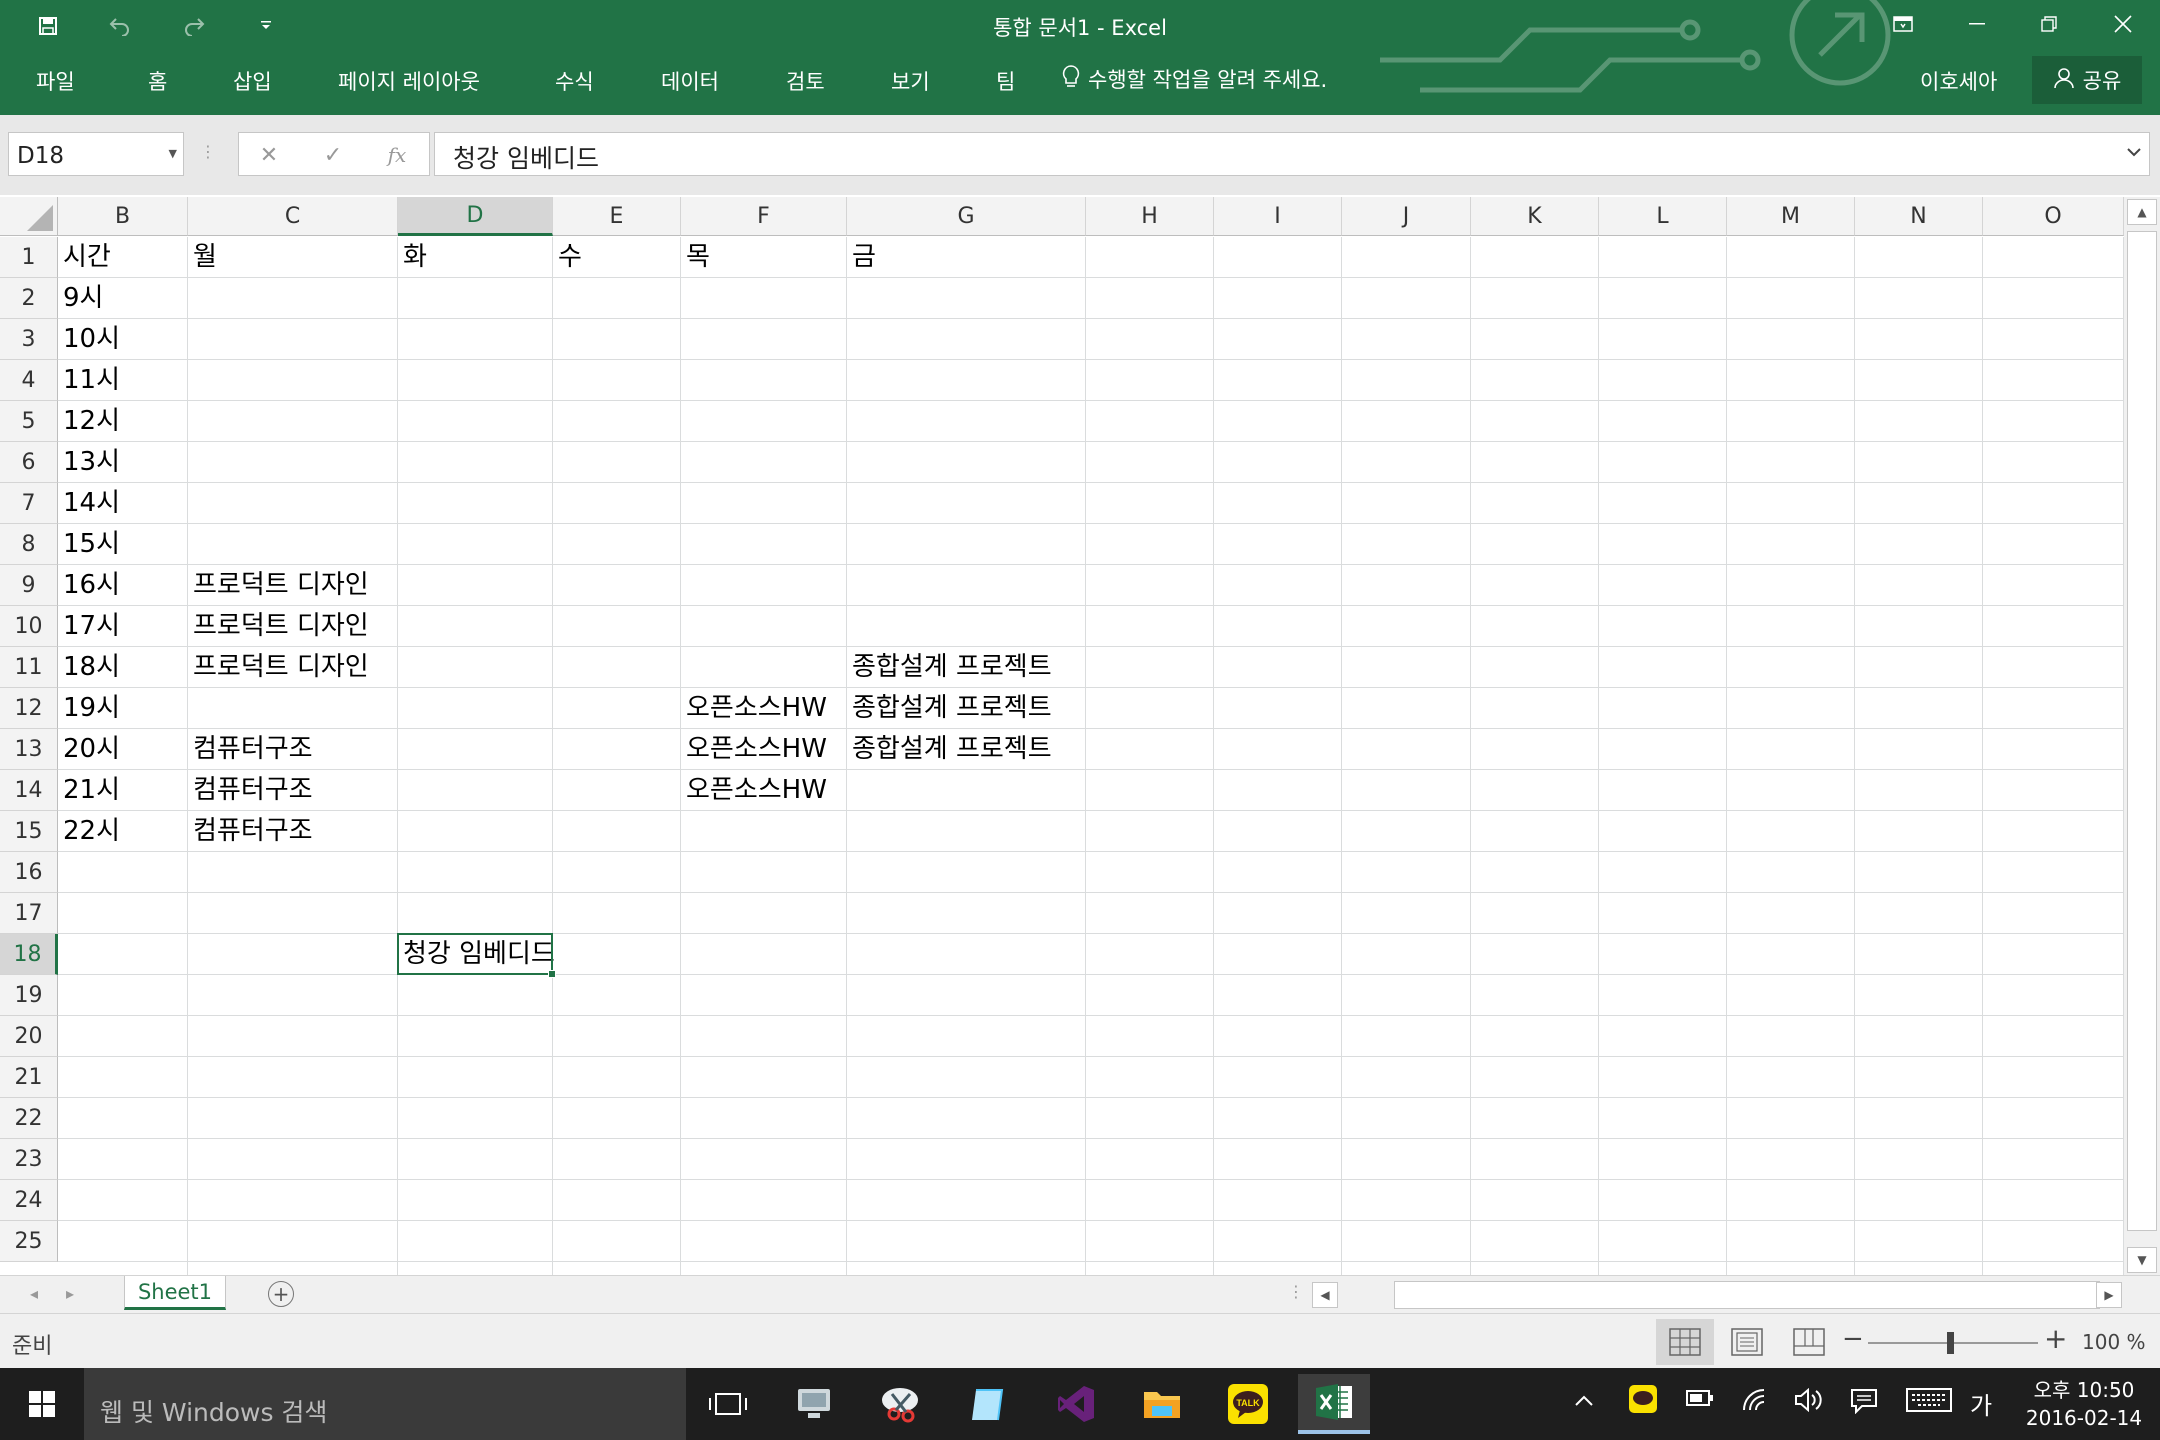  I want to click on cell-b1: 시간, so click(84, 257).